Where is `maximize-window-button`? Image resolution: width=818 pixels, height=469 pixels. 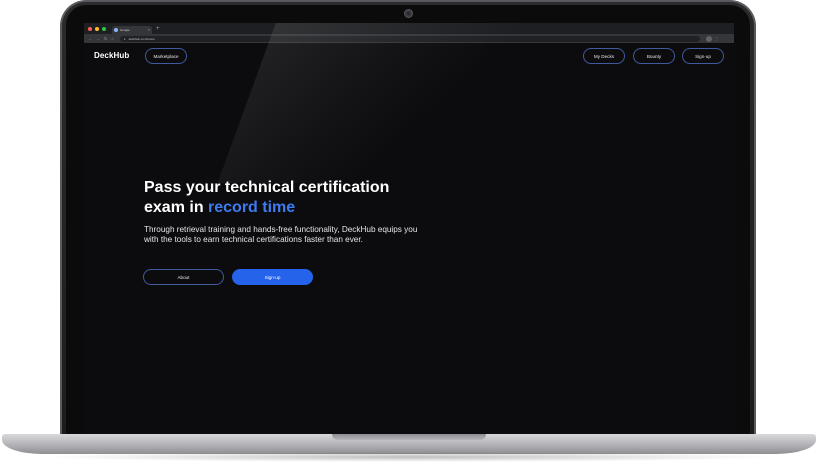 maximize-window-button is located at coordinates (104, 28).